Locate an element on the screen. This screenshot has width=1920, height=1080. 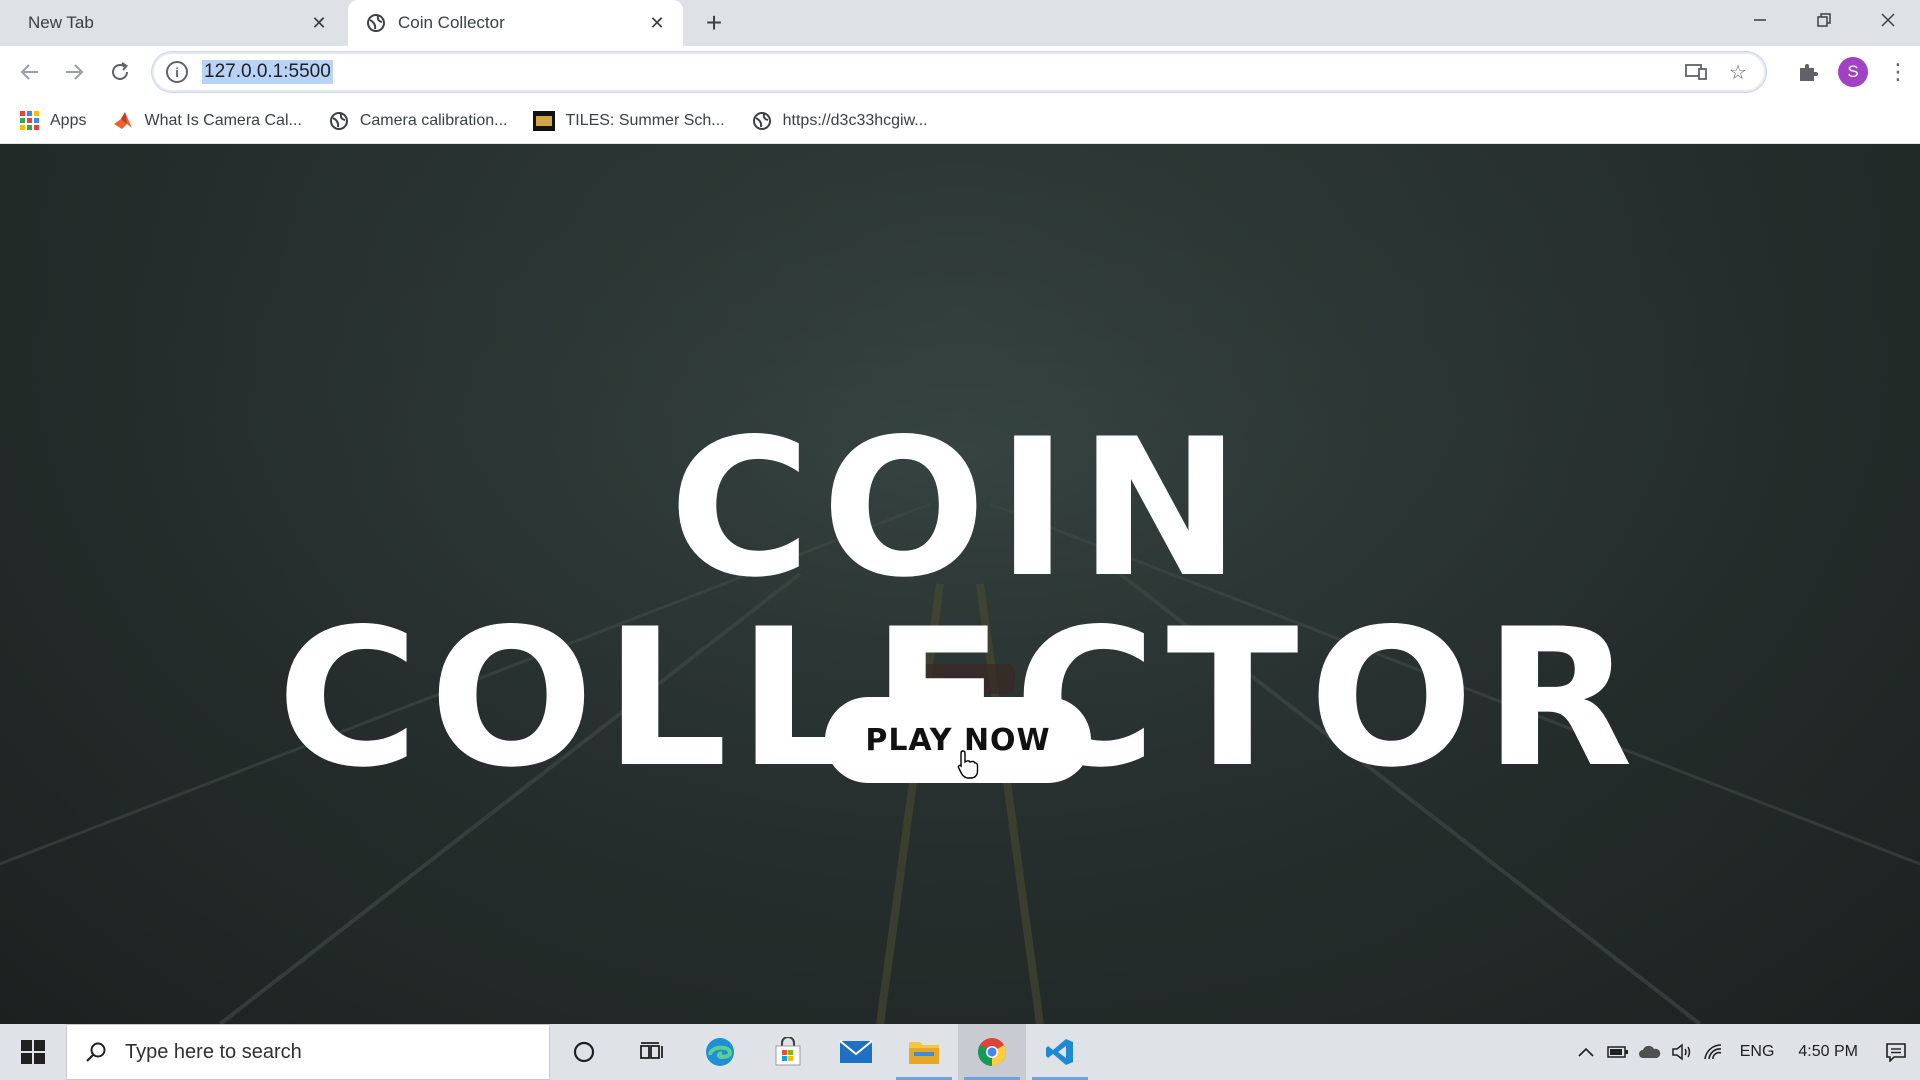
star-icon: ☆ is located at coordinates (1738, 72).